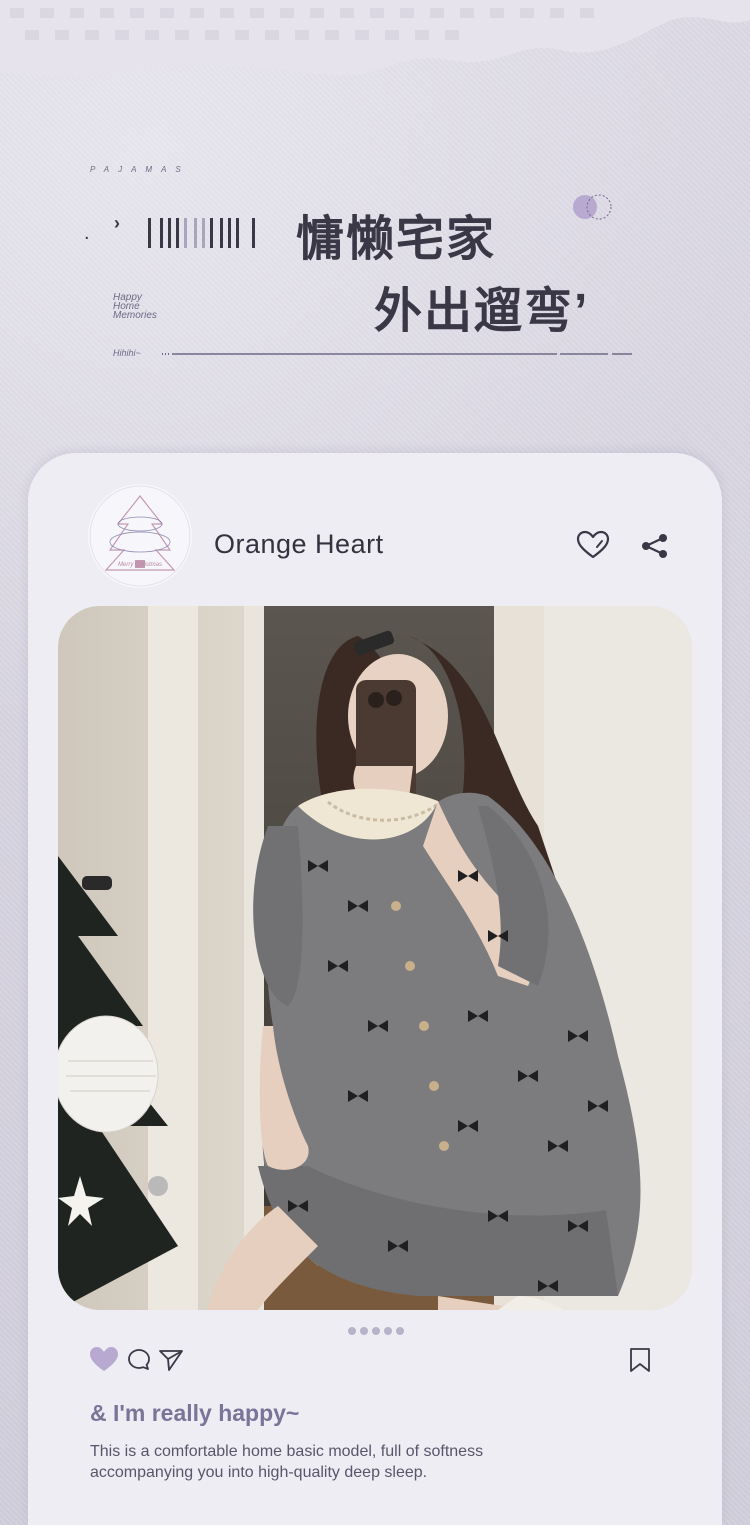 This screenshot has width=750, height=1525. I want to click on headline-line-2: 外出遛弯’, so click(482, 311).